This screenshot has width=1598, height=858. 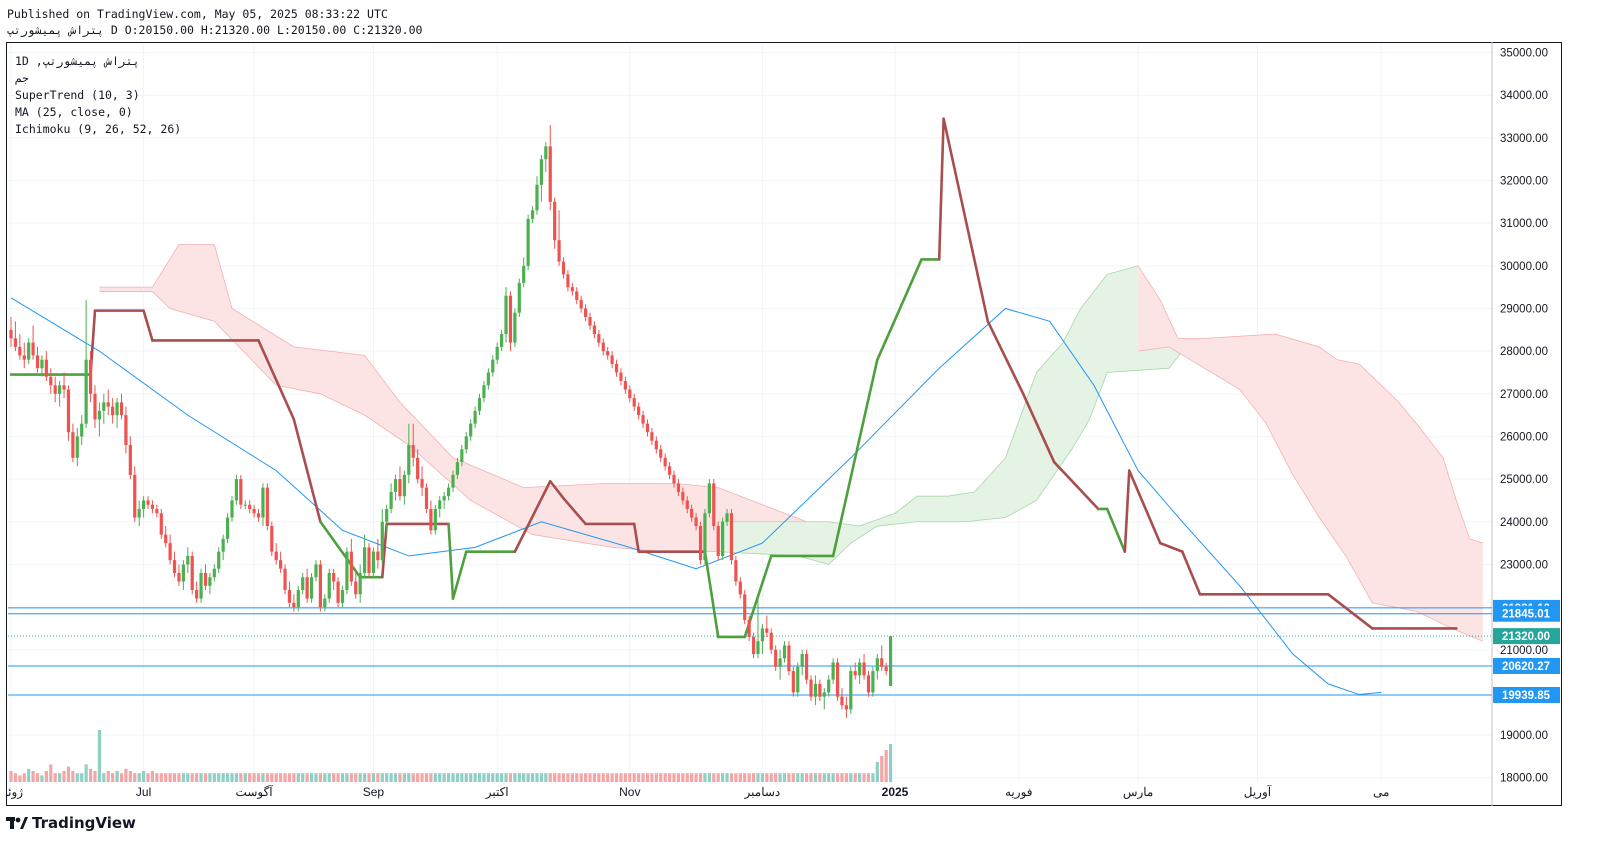 What do you see at coordinates (1524, 565) in the screenshot?
I see `price-tick-label: 23000.00` at bounding box center [1524, 565].